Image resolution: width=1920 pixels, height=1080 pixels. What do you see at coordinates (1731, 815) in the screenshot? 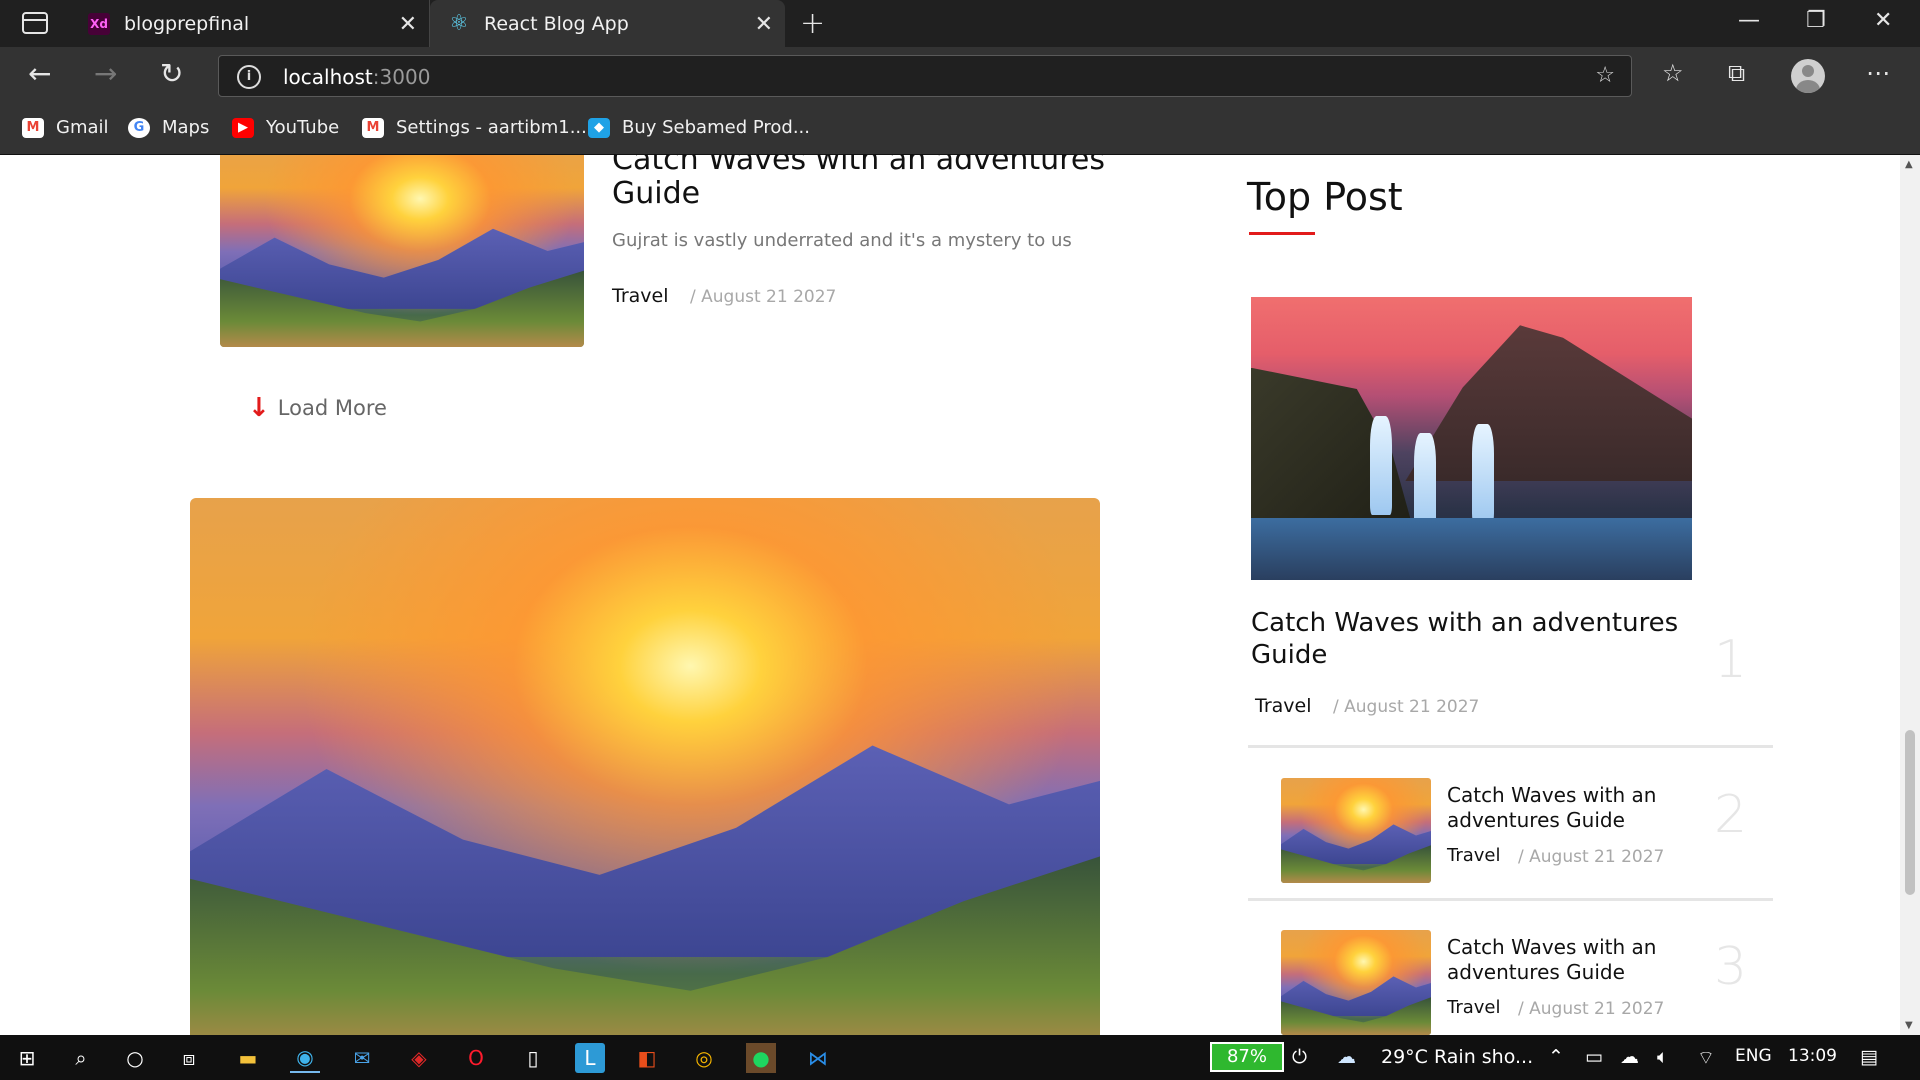
I see `rank-number: 2` at bounding box center [1731, 815].